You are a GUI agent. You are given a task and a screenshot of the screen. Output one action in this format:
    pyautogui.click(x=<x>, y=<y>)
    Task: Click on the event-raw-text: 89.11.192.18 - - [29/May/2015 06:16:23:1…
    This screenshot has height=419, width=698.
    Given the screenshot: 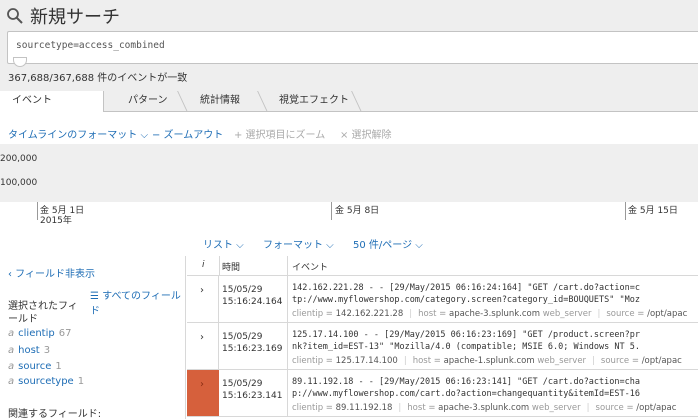 What is the action you would take?
    pyautogui.click(x=466, y=388)
    